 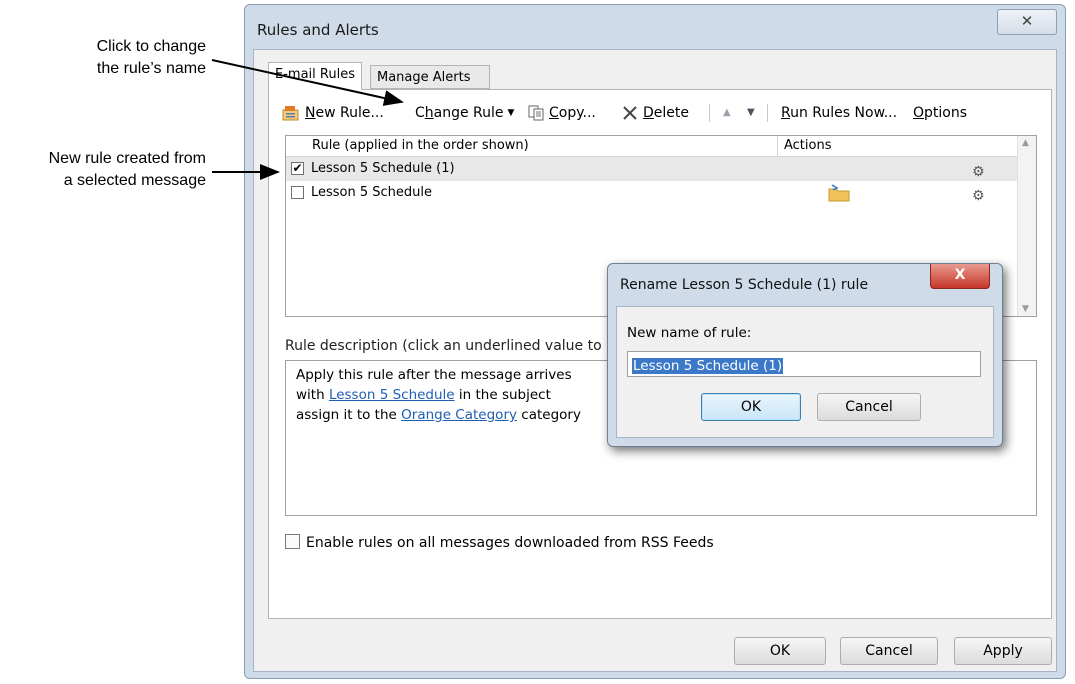 I want to click on dialog-title: Rules and Alerts, so click(x=318, y=30).